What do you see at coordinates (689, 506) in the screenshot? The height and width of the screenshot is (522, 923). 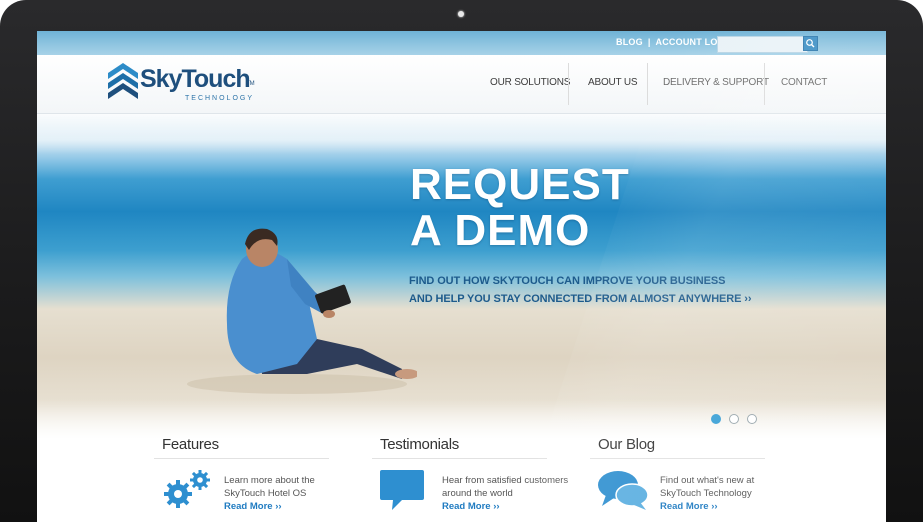 I see `blog-read-more-link: Read More ››` at bounding box center [689, 506].